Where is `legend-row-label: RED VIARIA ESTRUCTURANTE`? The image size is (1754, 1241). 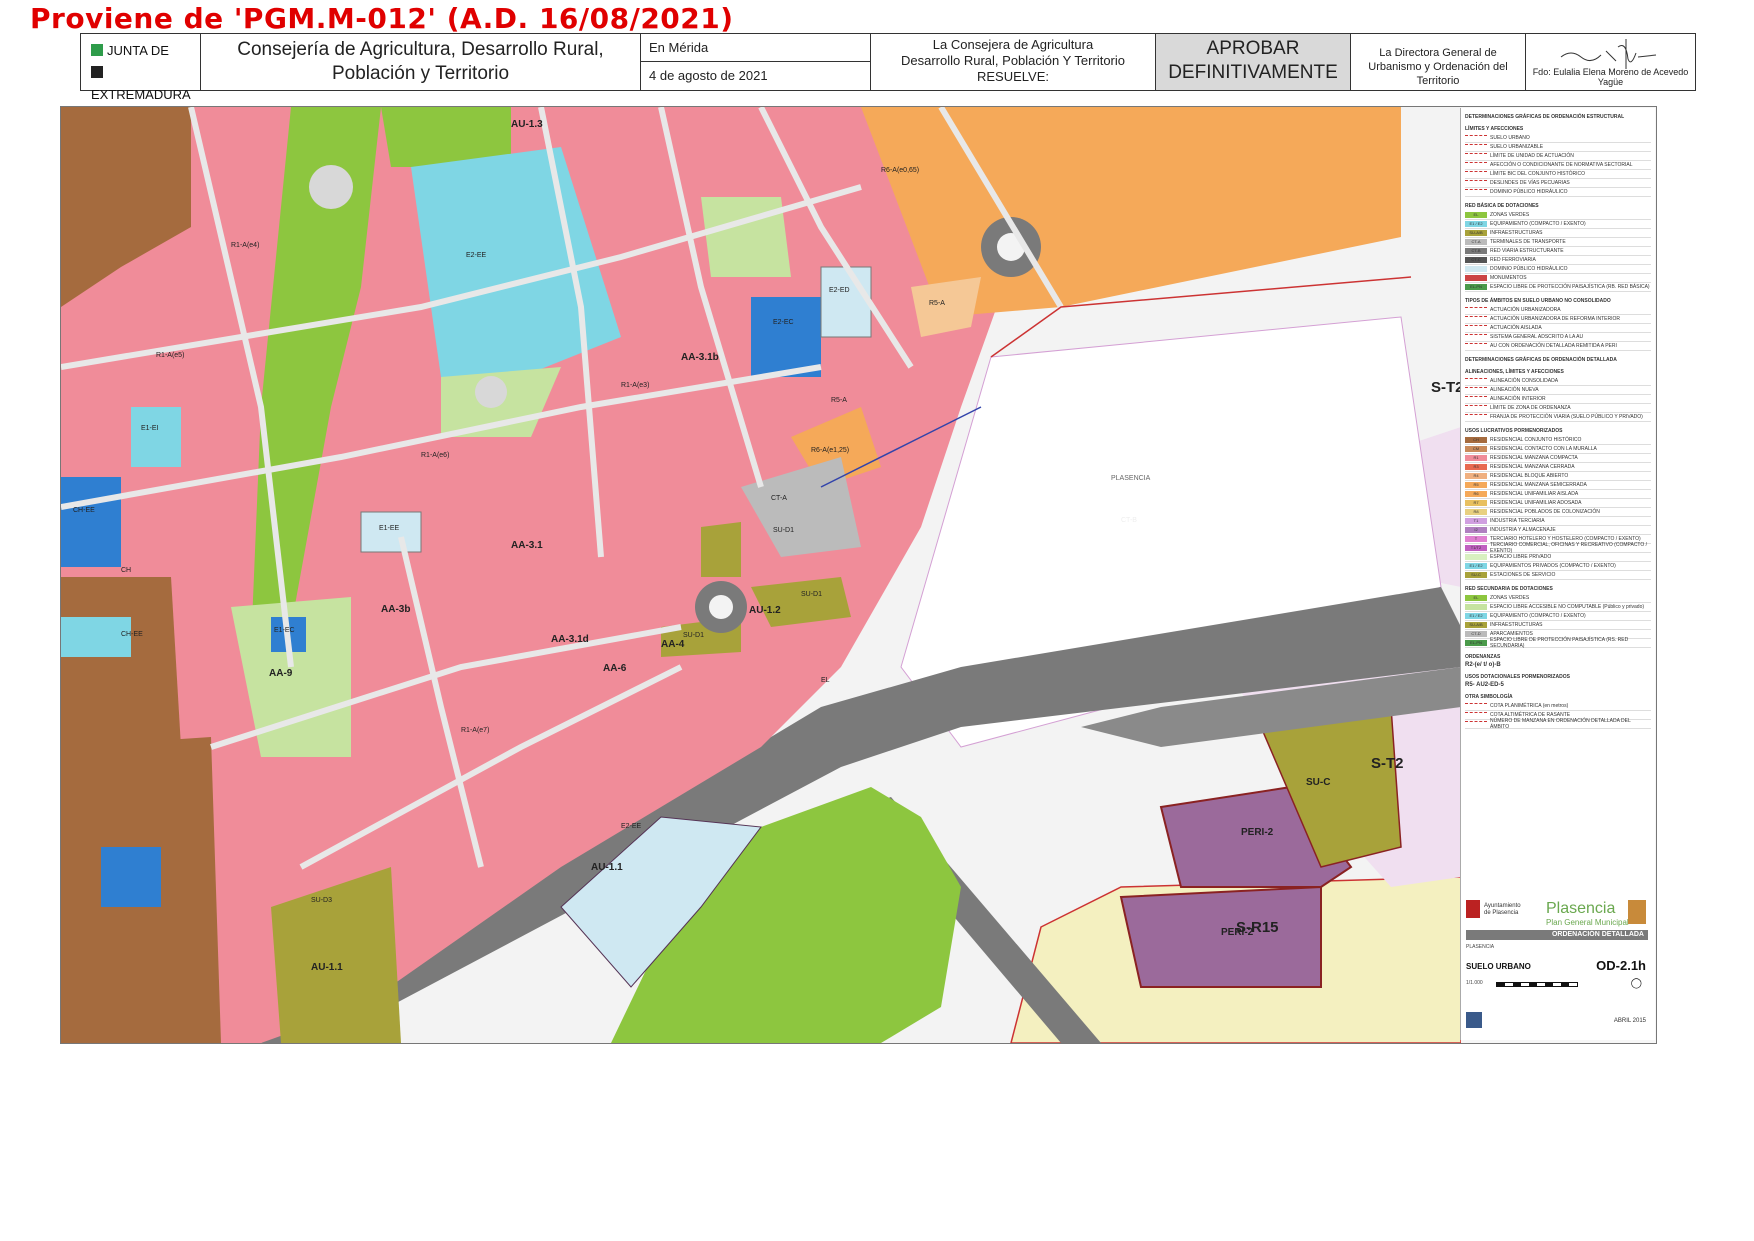 legend-row-label: RED VIARIA ESTRUCTURANTE is located at coordinates (1527, 251).